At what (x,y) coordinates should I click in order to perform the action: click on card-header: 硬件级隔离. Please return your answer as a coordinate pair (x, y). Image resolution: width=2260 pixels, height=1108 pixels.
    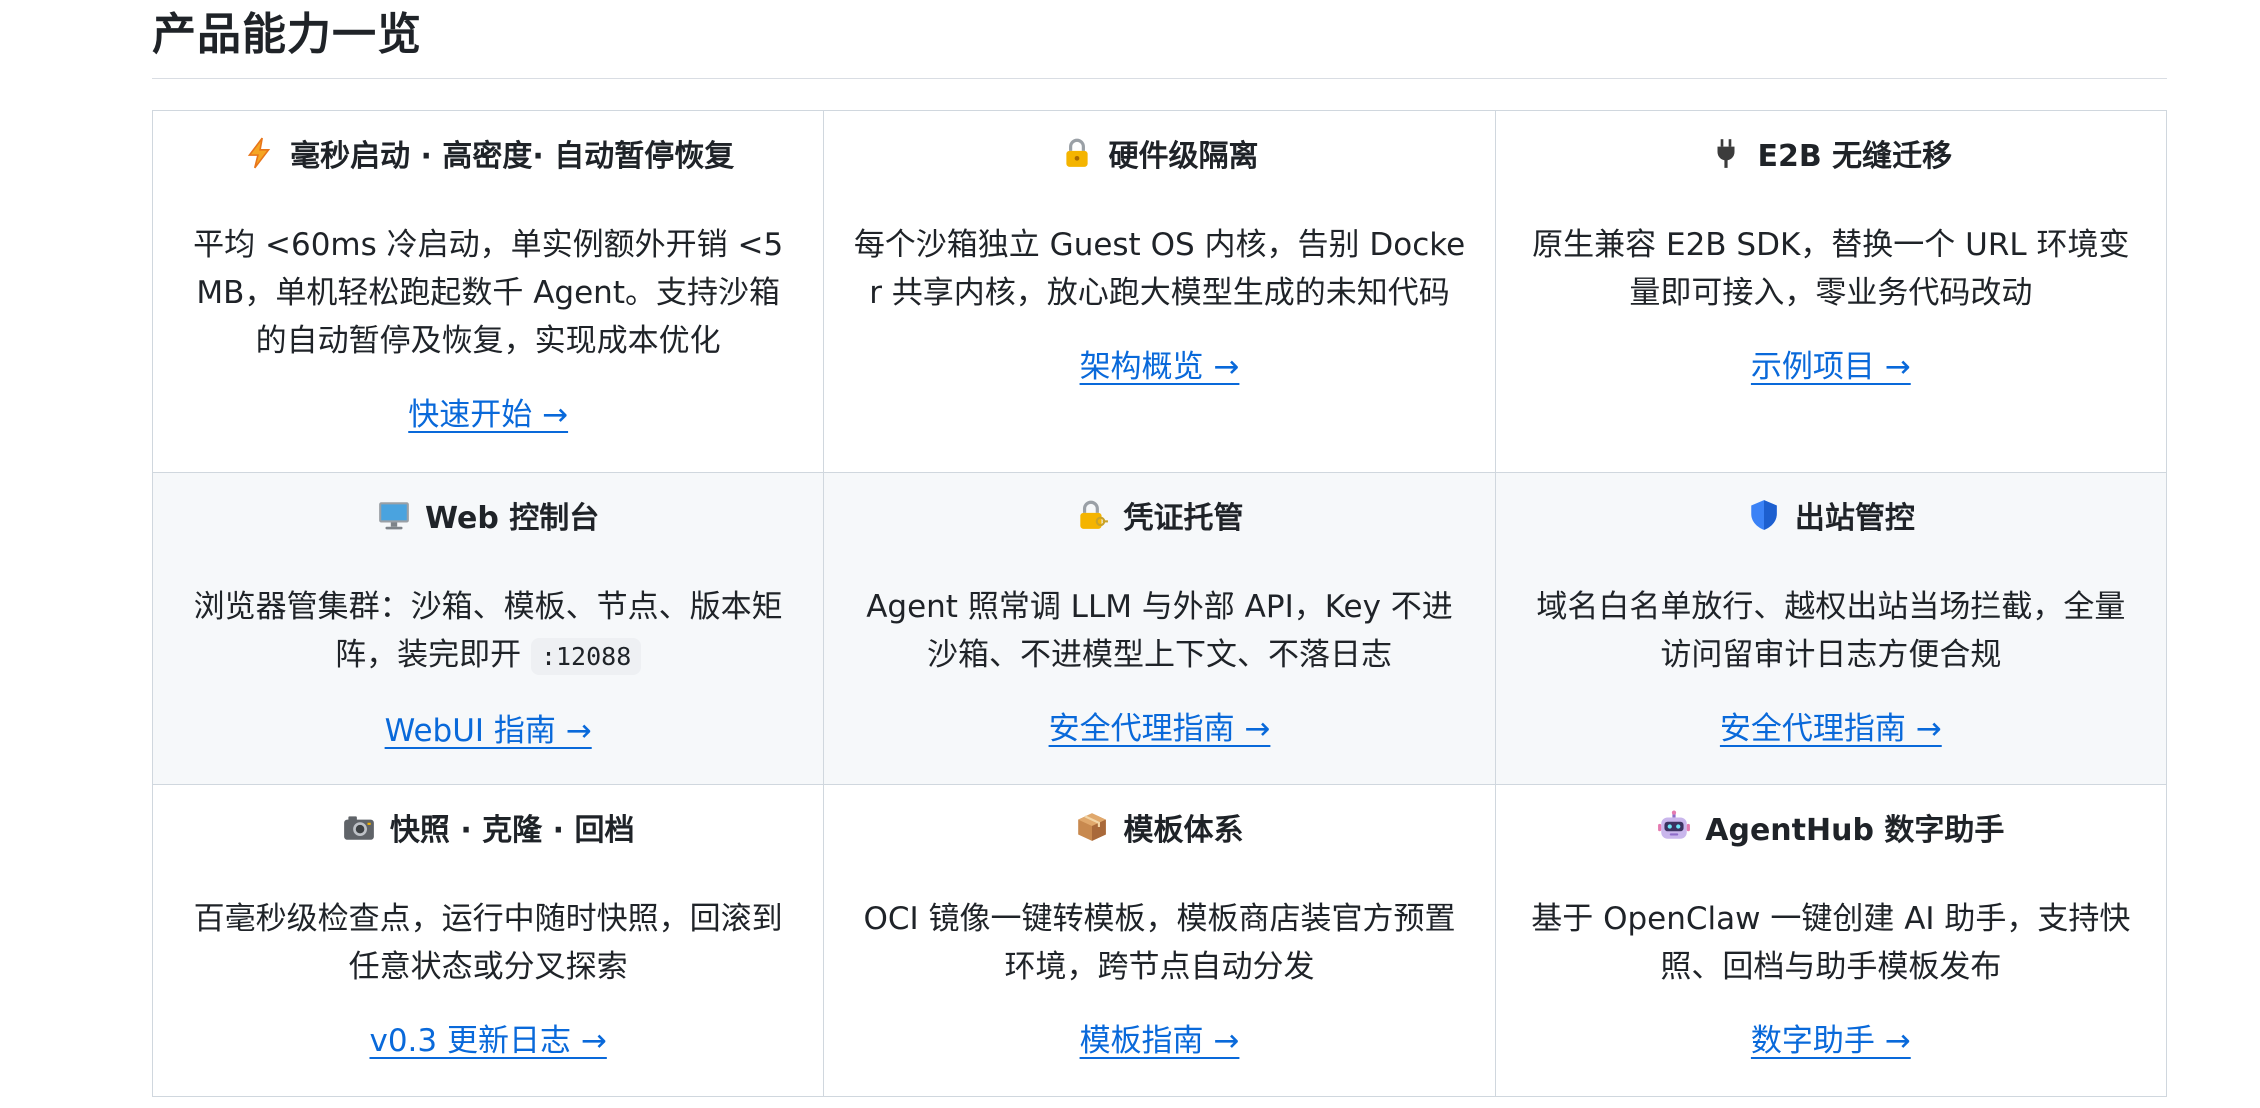
    Looking at the image, I should click on (1159, 153).